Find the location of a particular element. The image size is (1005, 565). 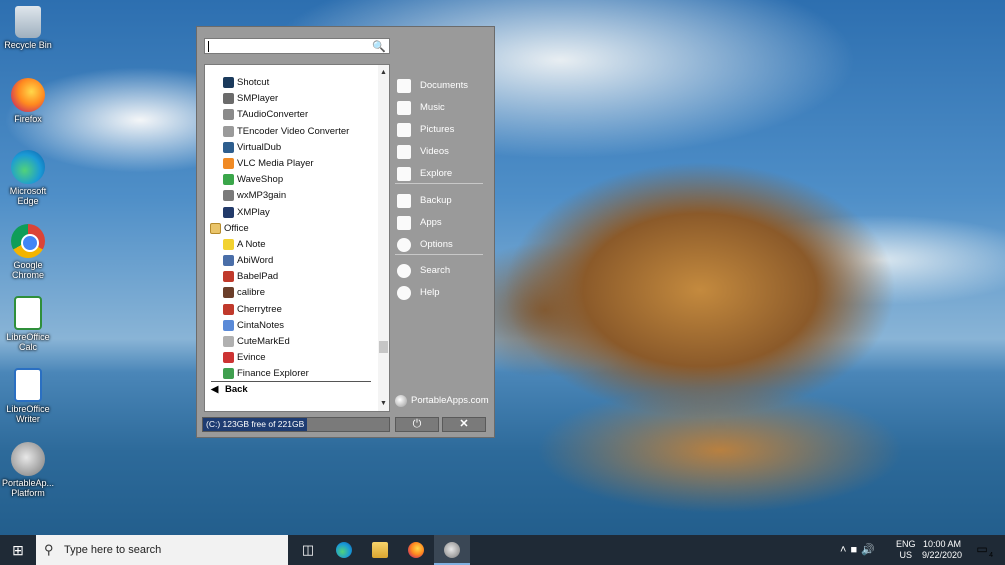

edge-icon is located at coordinates (344, 550).